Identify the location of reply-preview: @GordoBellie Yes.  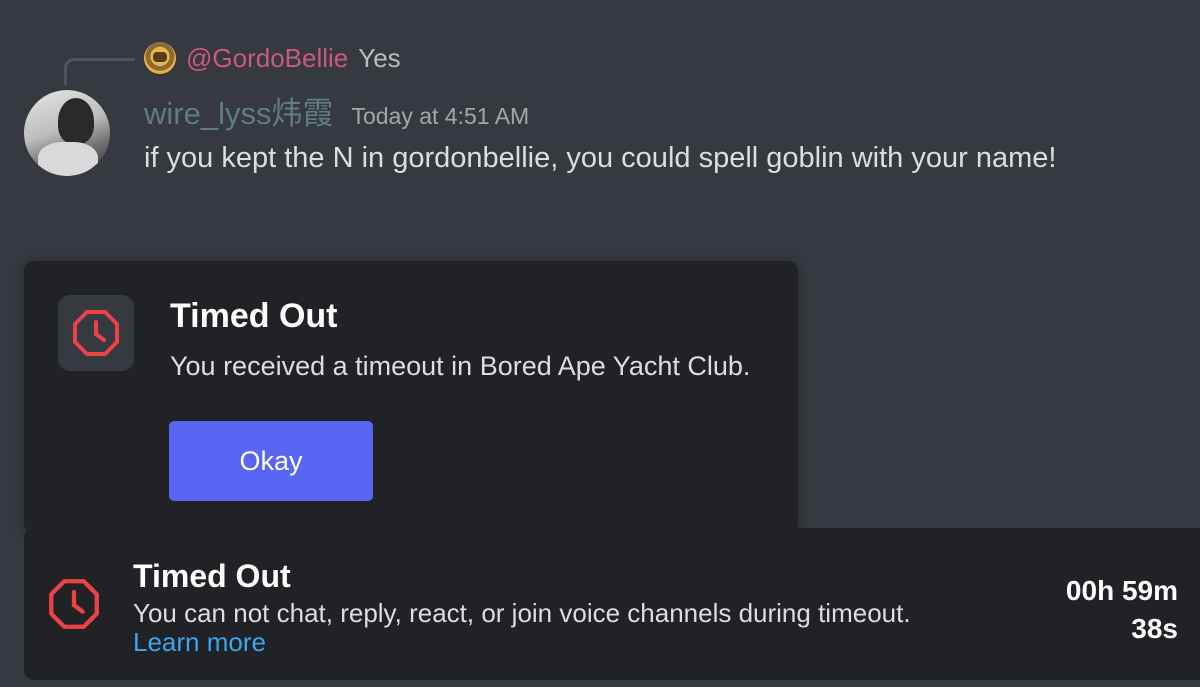
(272, 58).